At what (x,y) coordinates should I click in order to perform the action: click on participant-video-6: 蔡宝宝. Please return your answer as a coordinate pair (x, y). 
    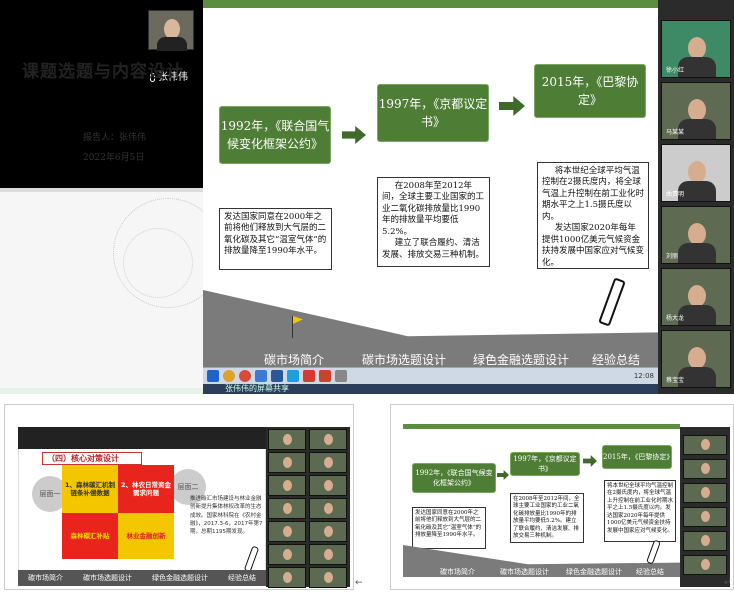
    Looking at the image, I should click on (696, 359).